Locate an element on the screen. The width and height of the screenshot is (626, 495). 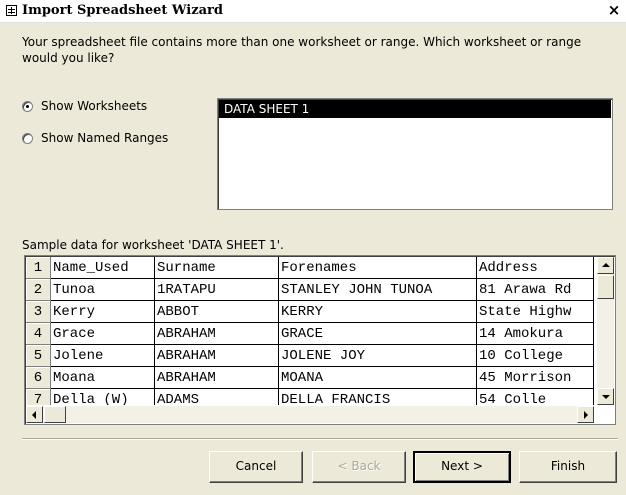
scroll-left-button is located at coordinates (34, 414).